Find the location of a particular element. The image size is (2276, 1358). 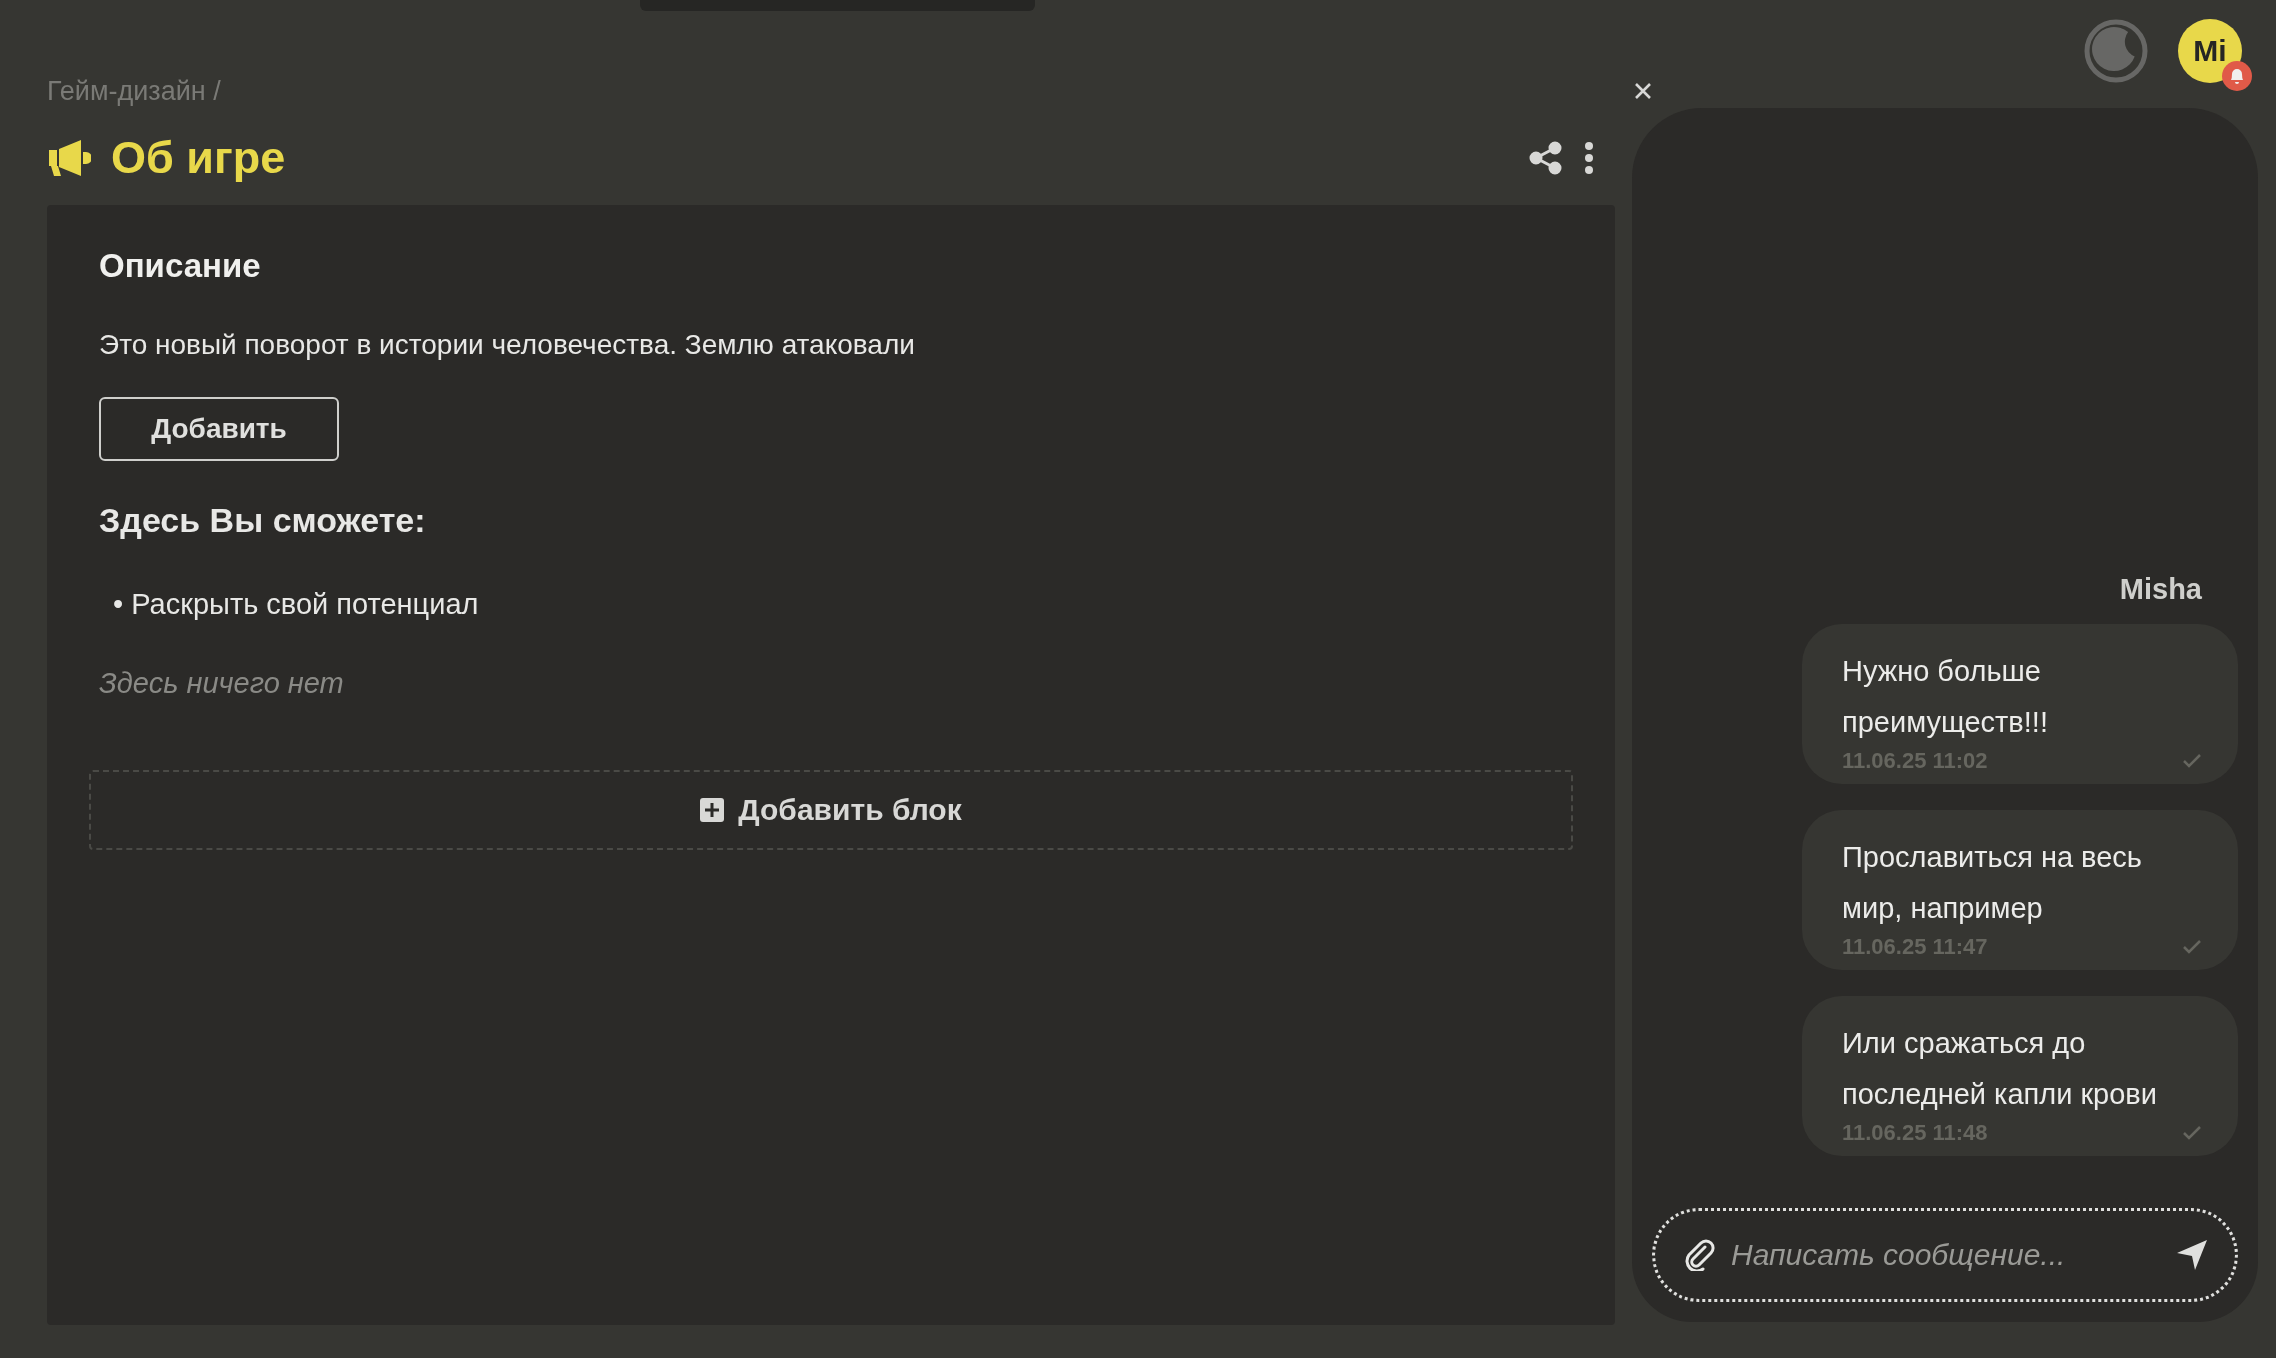

add-button: Добавить is located at coordinates (219, 429).